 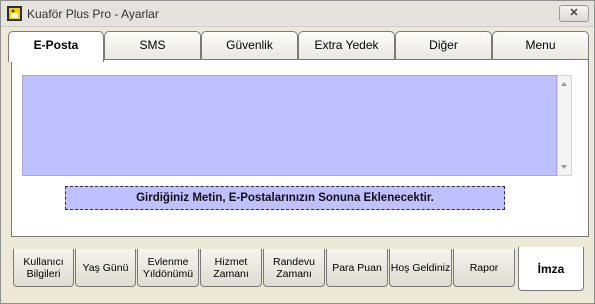 I want to click on scroll-up-icon, so click(x=564, y=84).